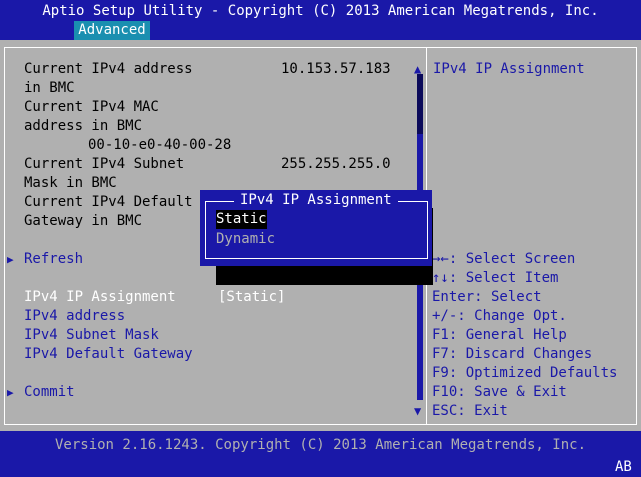  Describe the element at coordinates (316, 200) in the screenshot. I see `popup-title: IPv4 IP Assignment` at that location.